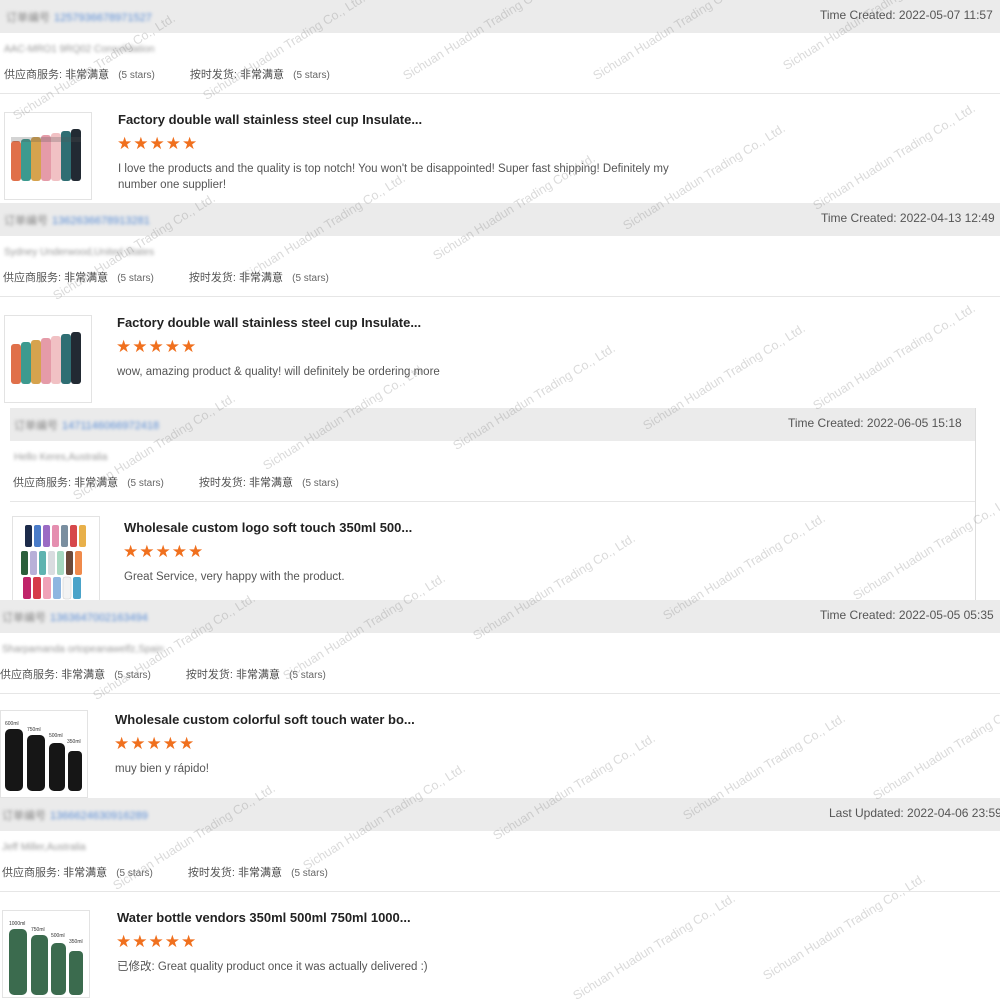 The width and height of the screenshot is (1000, 1003). I want to click on green-bottles-image: 1000ml 750ml 500ml 350ml, so click(46, 958).